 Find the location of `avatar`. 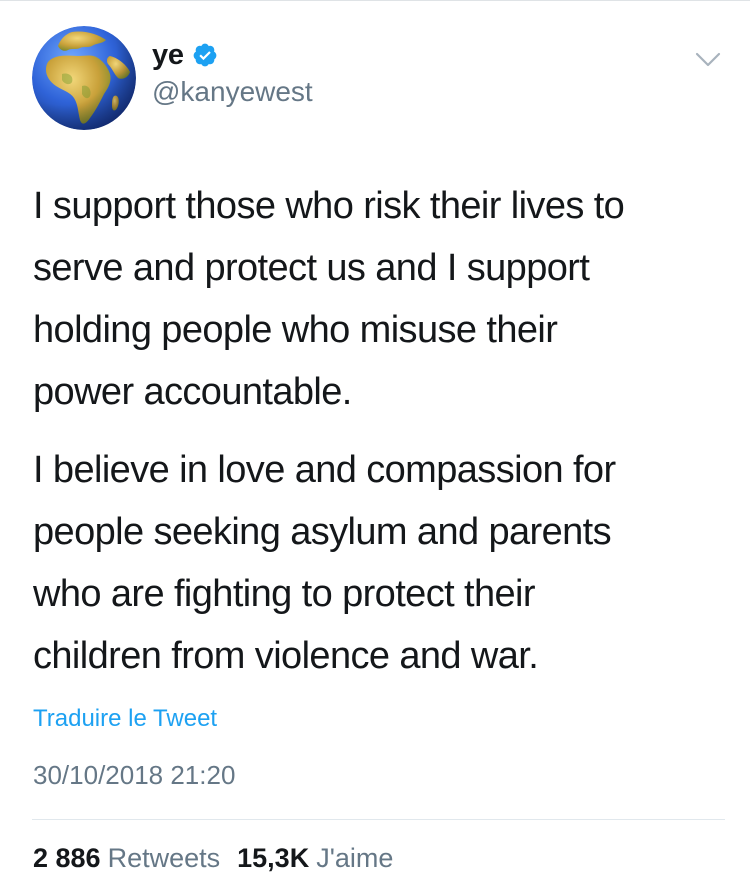

avatar is located at coordinates (84, 78).